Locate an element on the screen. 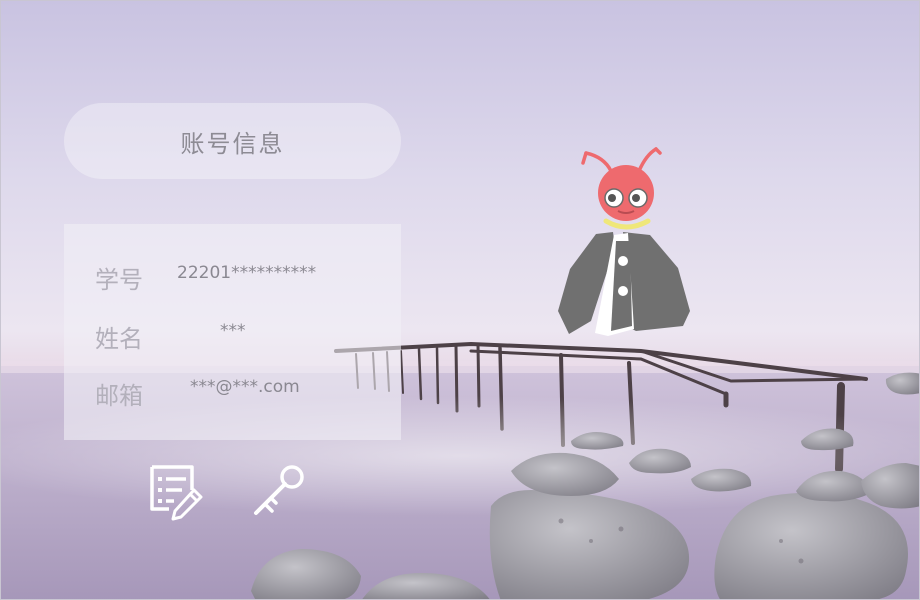 This screenshot has height=600, width=920. name-row: 姓名 *** is located at coordinates (232, 336).